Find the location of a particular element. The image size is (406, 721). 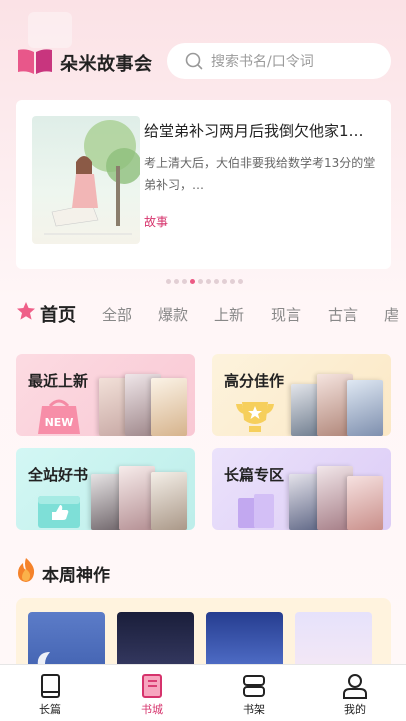

nav-label: 书架 is located at coordinates (254, 709).